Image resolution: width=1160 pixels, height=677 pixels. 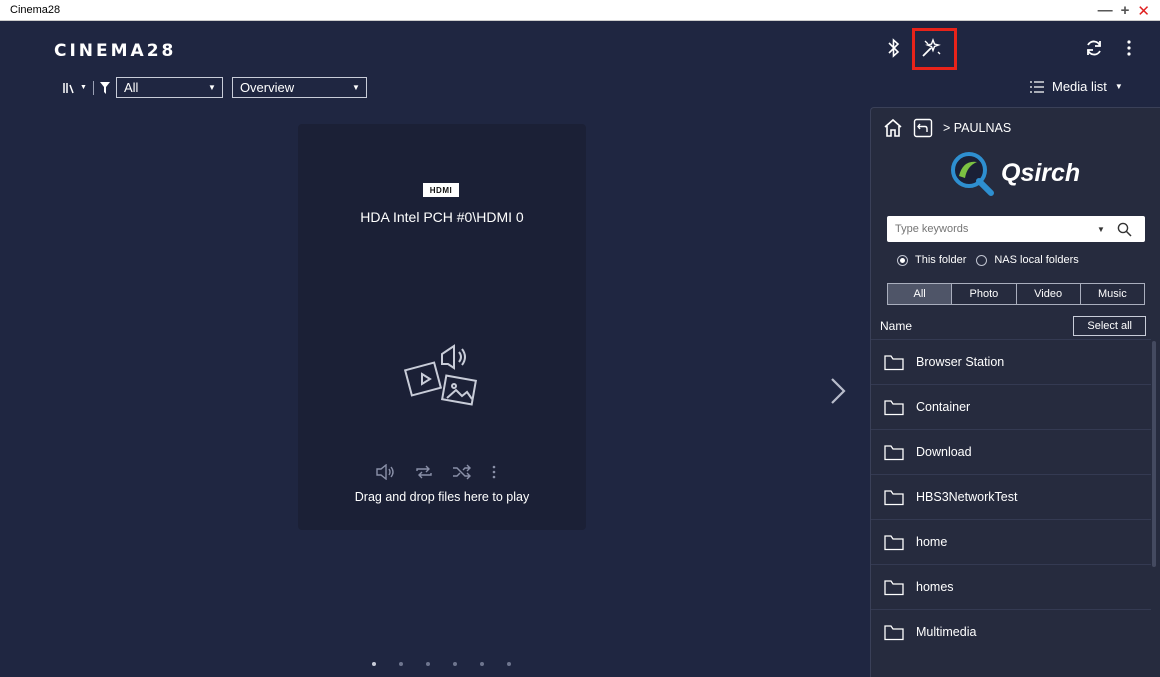 I want to click on folder-name: HBS3NetworkTest, so click(x=967, y=497).